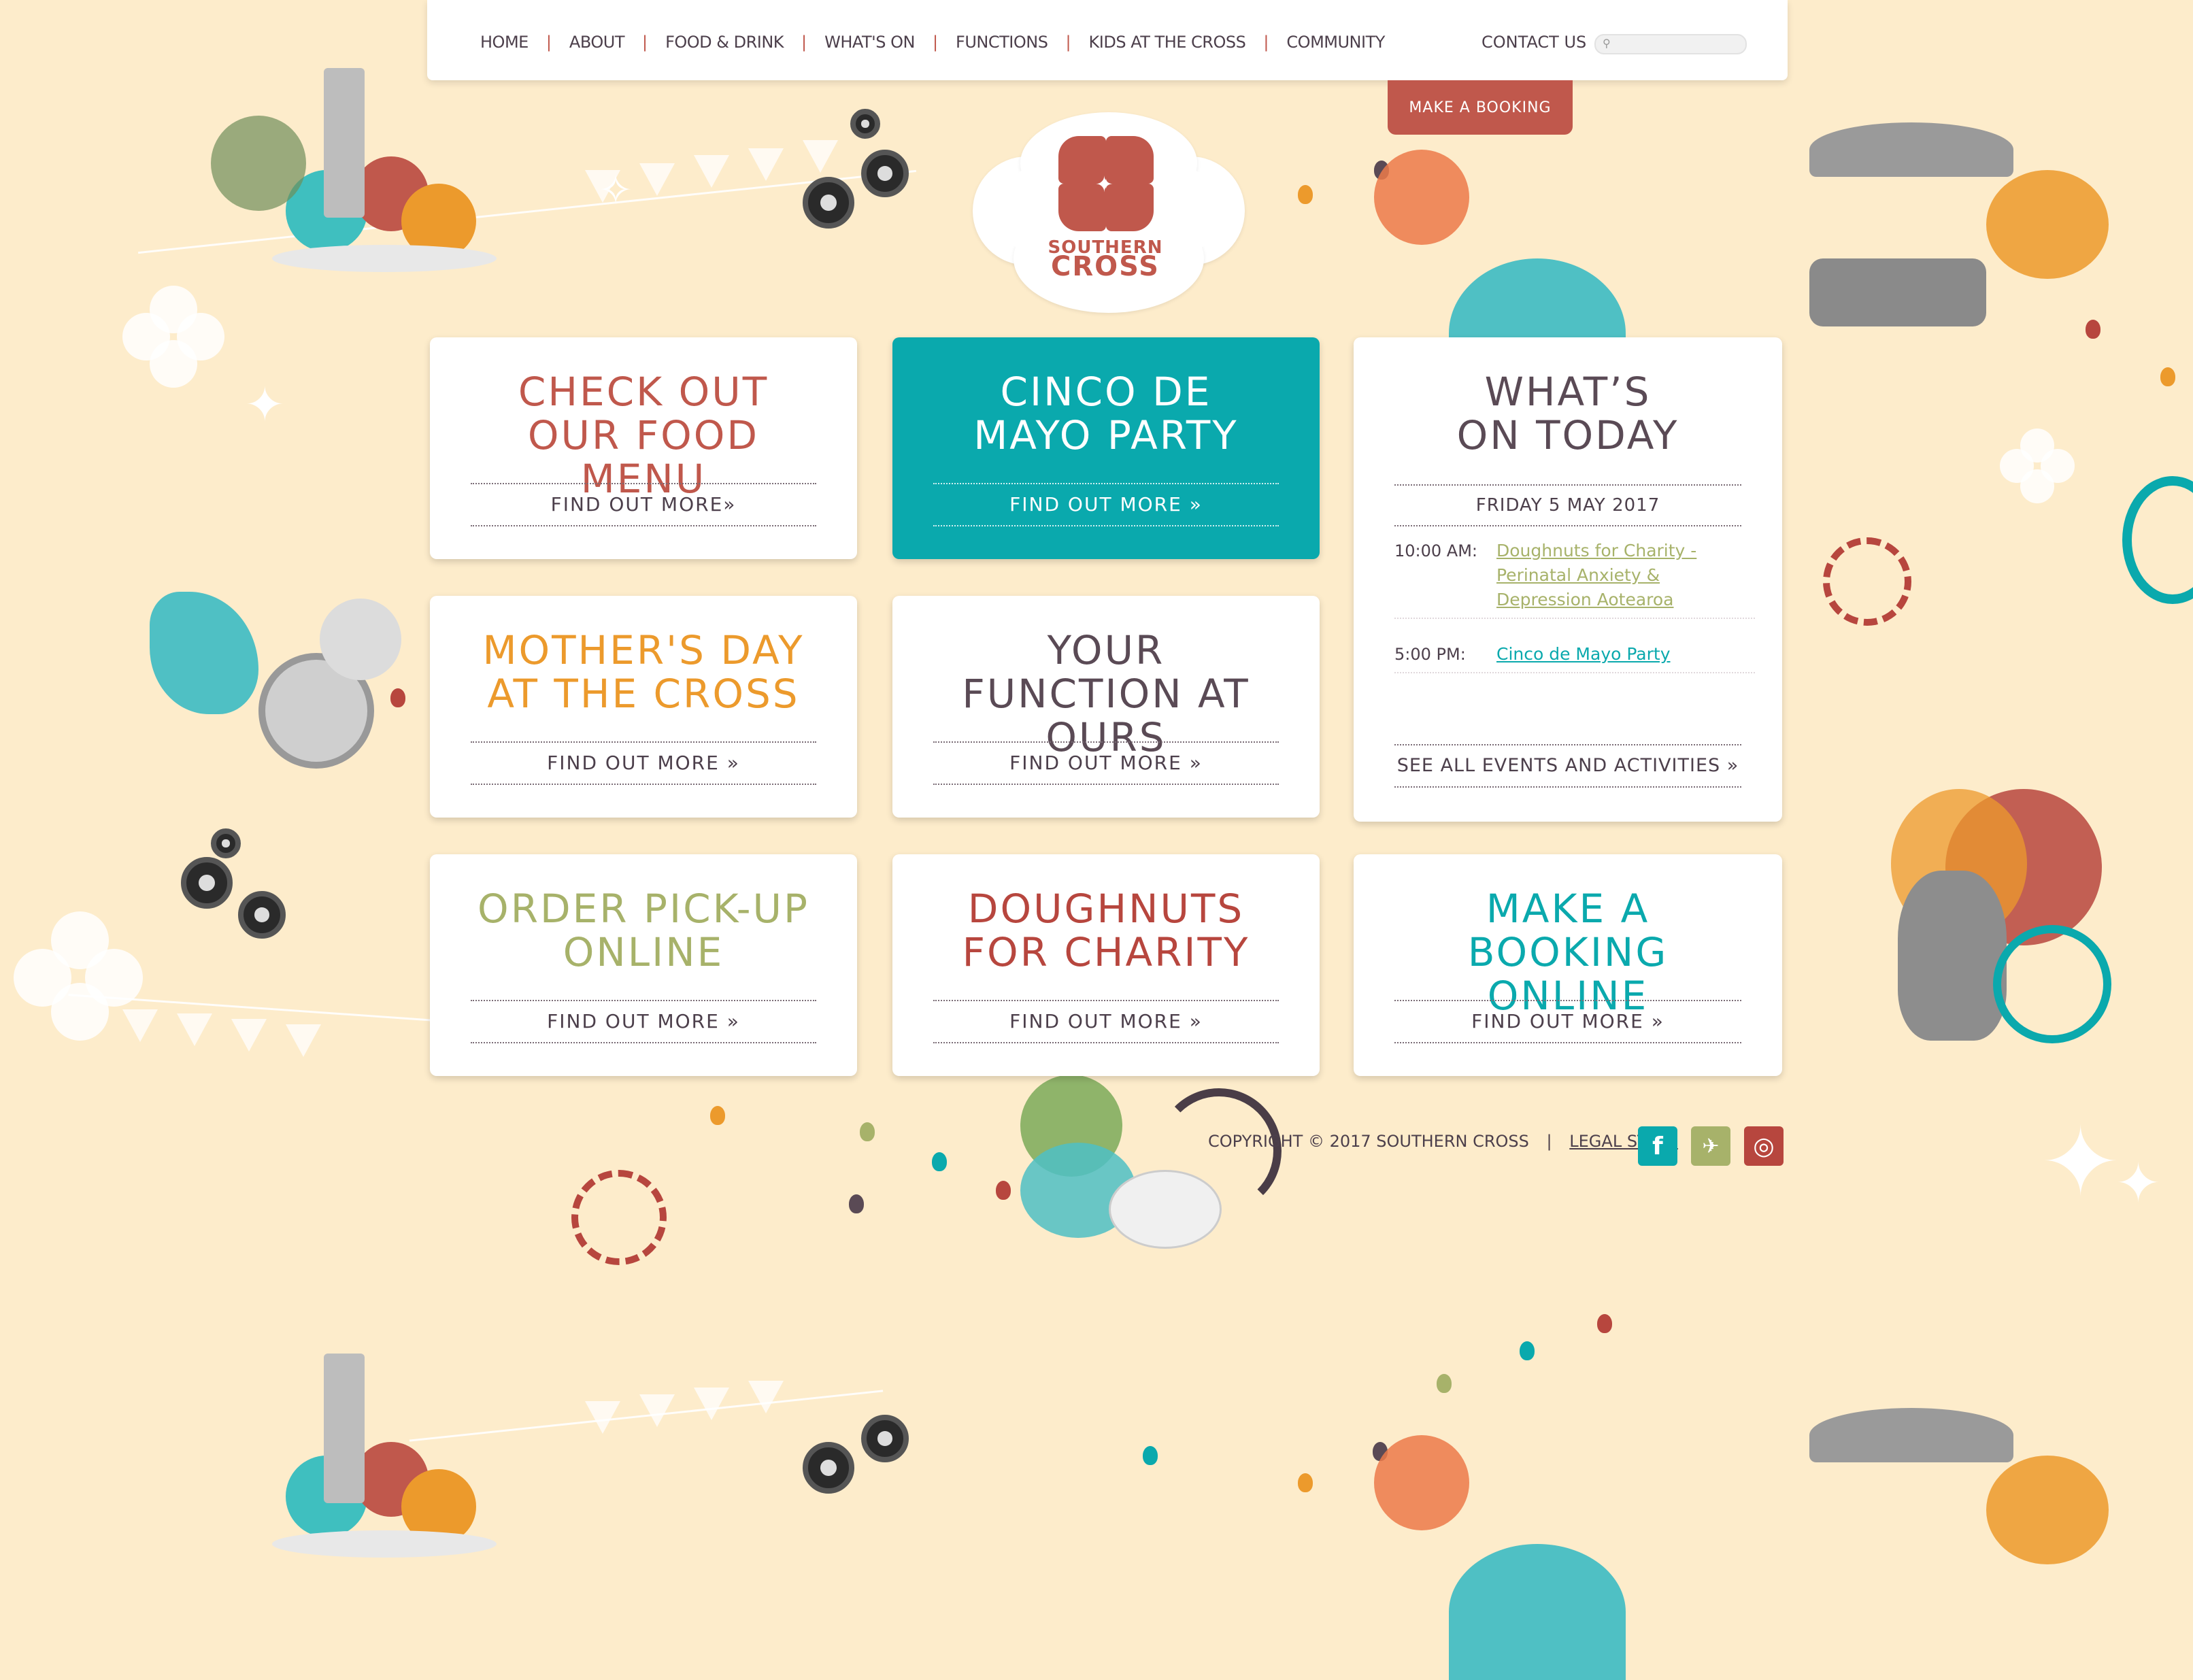  What do you see at coordinates (643, 930) in the screenshot?
I see `card-title: ORDER PICK-UP ONLINE` at bounding box center [643, 930].